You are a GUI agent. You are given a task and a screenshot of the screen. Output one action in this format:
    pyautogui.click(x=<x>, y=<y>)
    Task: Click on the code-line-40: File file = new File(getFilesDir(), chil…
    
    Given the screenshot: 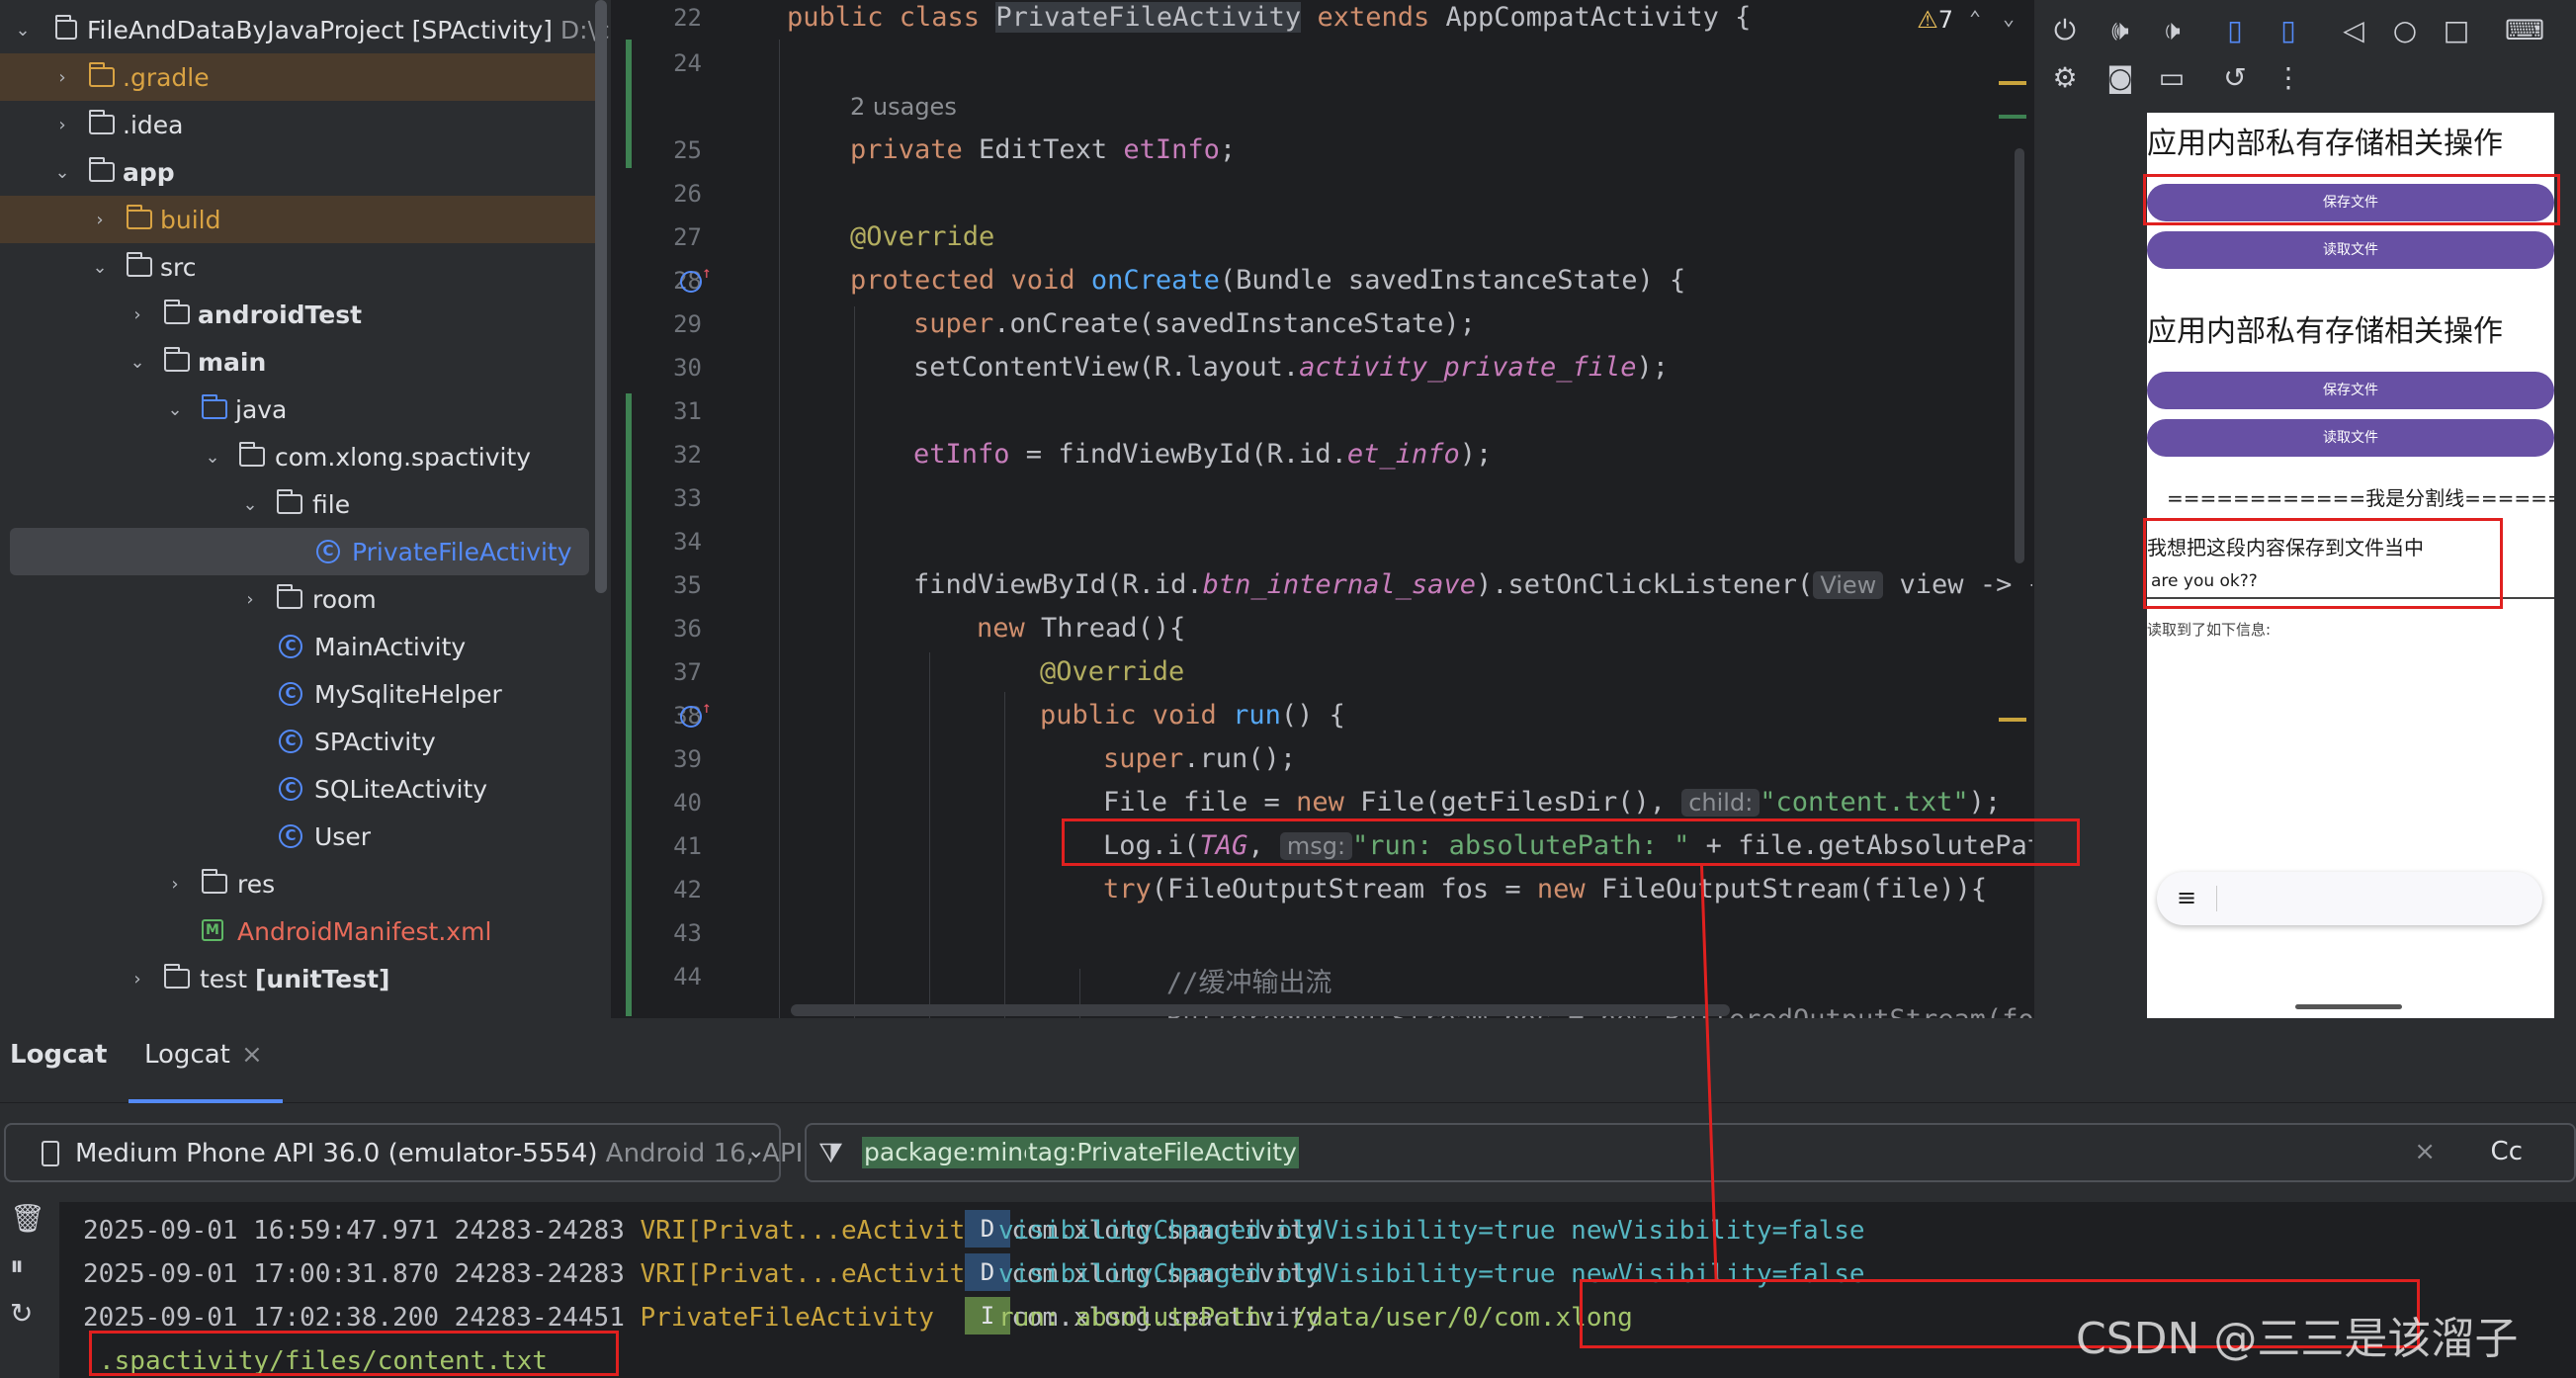 What is the action you would take?
    pyautogui.click(x=1552, y=802)
    